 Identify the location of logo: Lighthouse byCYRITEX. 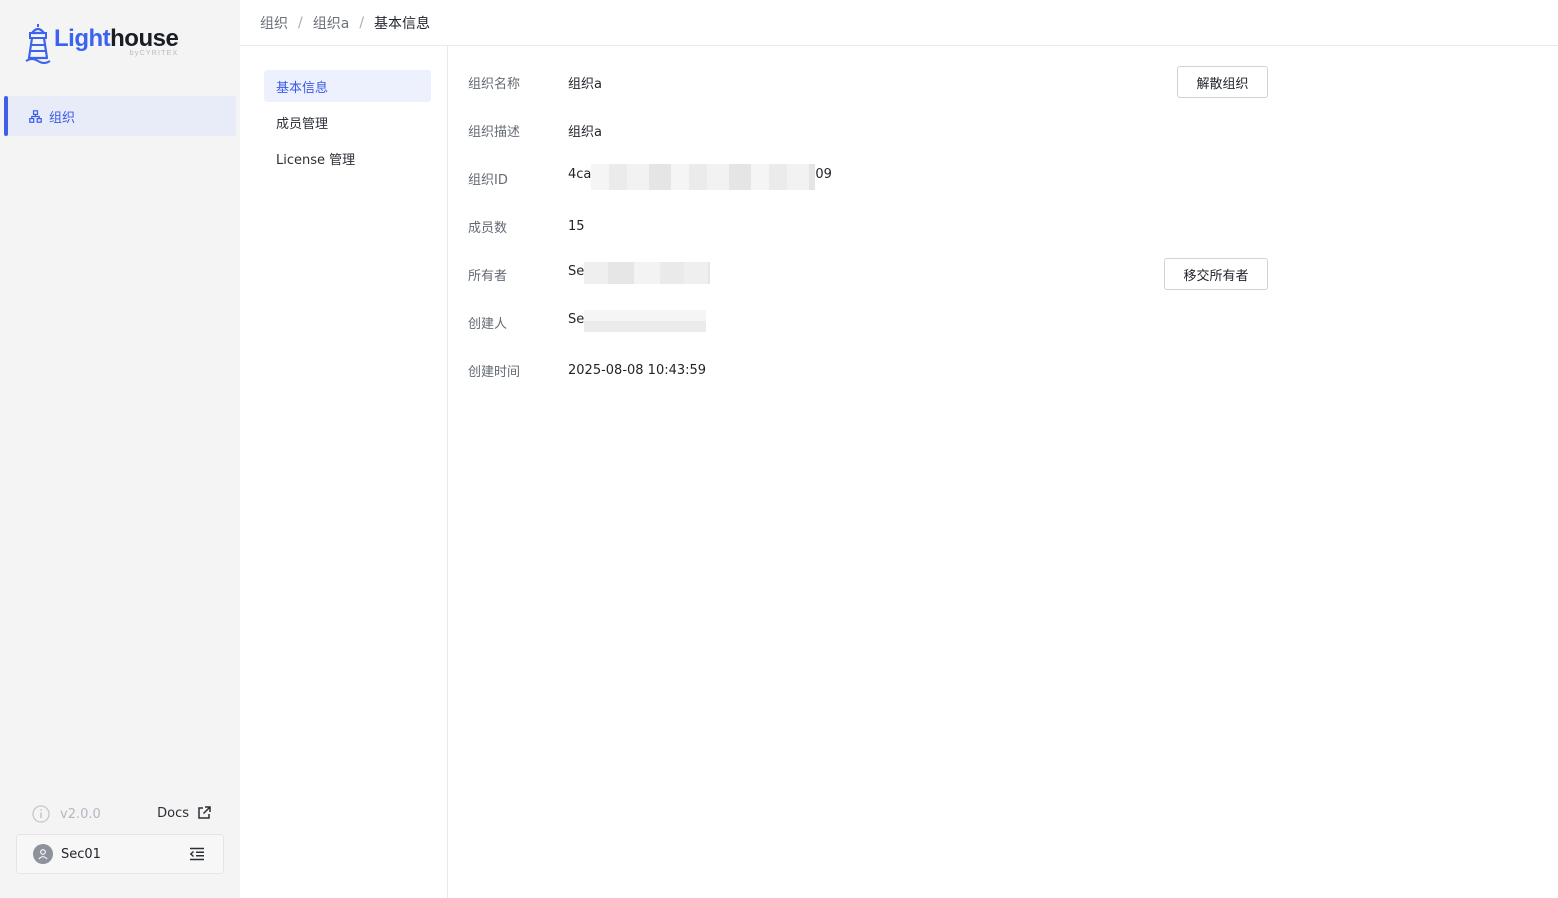
(101, 43).